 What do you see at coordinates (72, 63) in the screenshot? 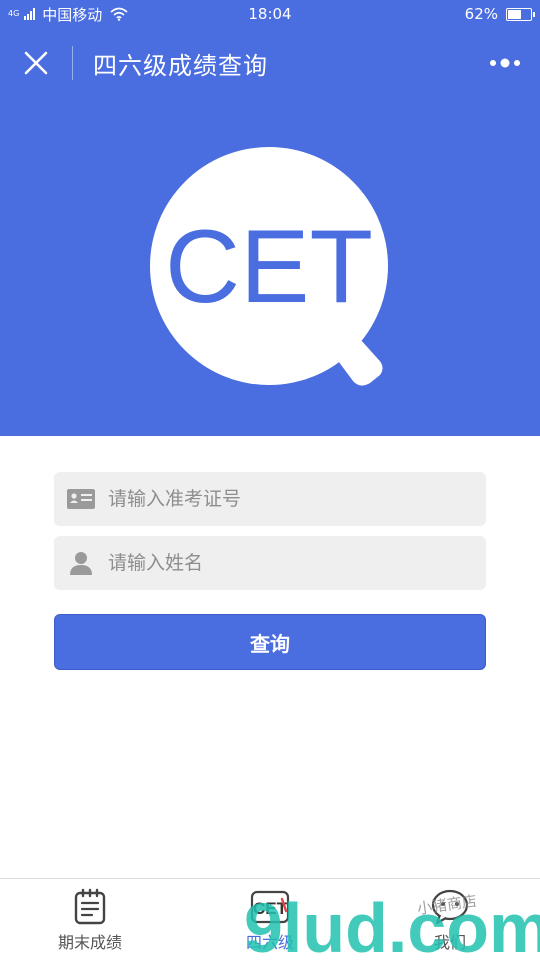
I see `title-divider` at bounding box center [72, 63].